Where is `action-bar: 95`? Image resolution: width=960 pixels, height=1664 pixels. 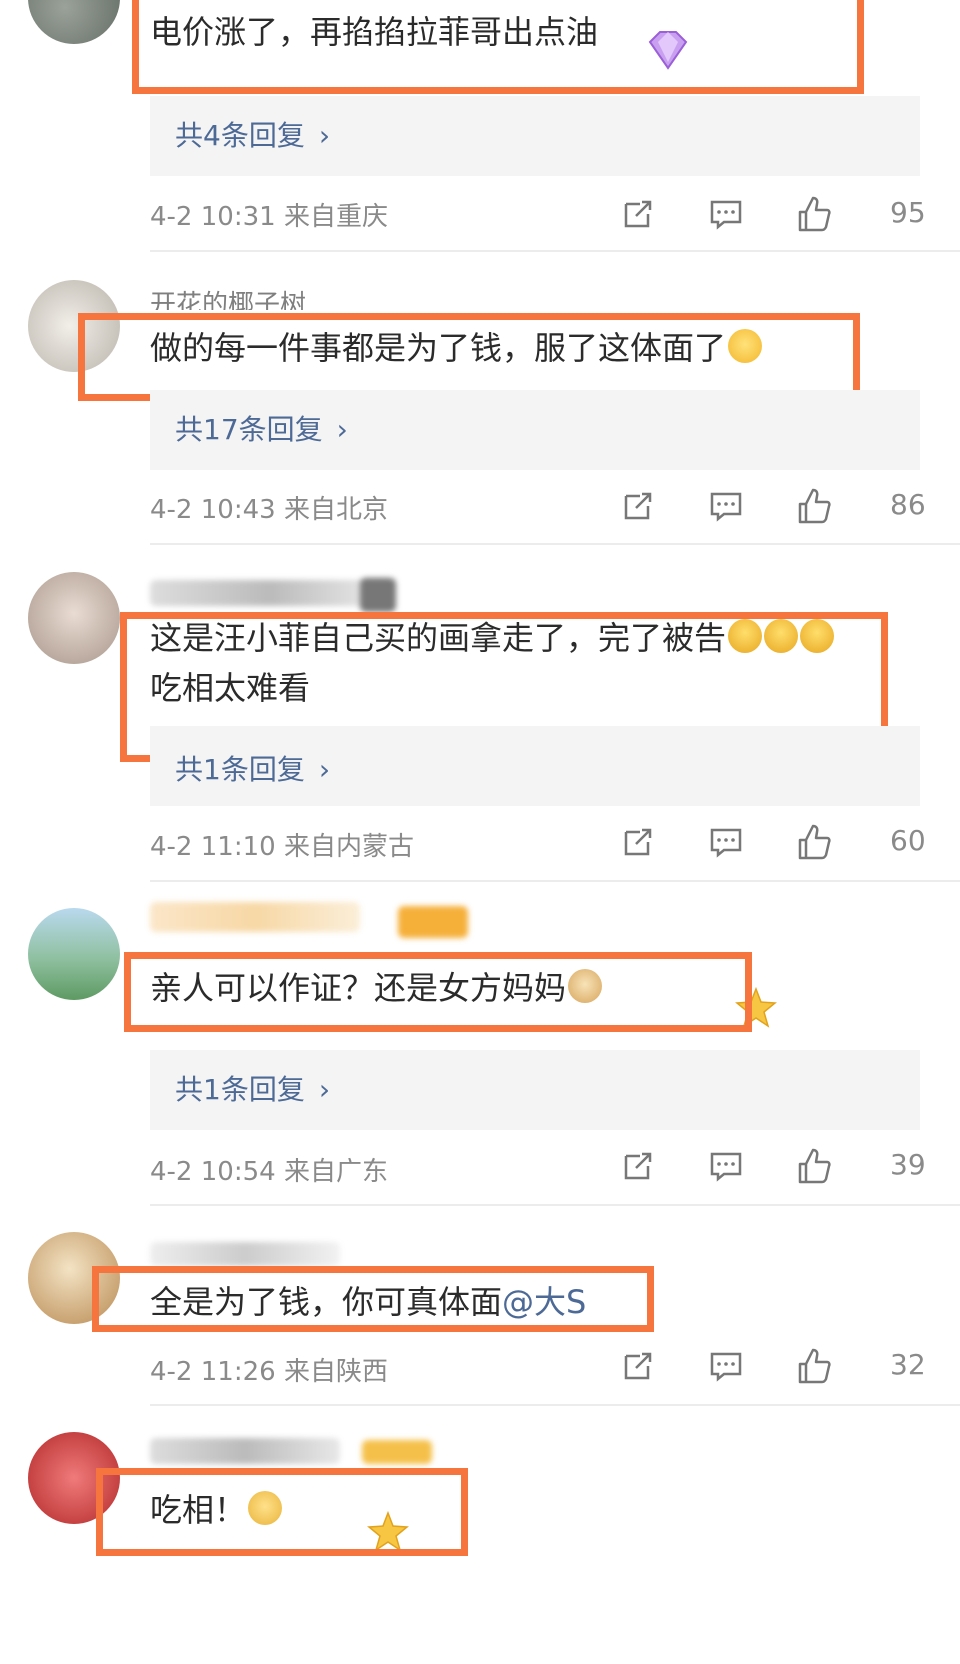 action-bar: 95 is located at coordinates (775, 214).